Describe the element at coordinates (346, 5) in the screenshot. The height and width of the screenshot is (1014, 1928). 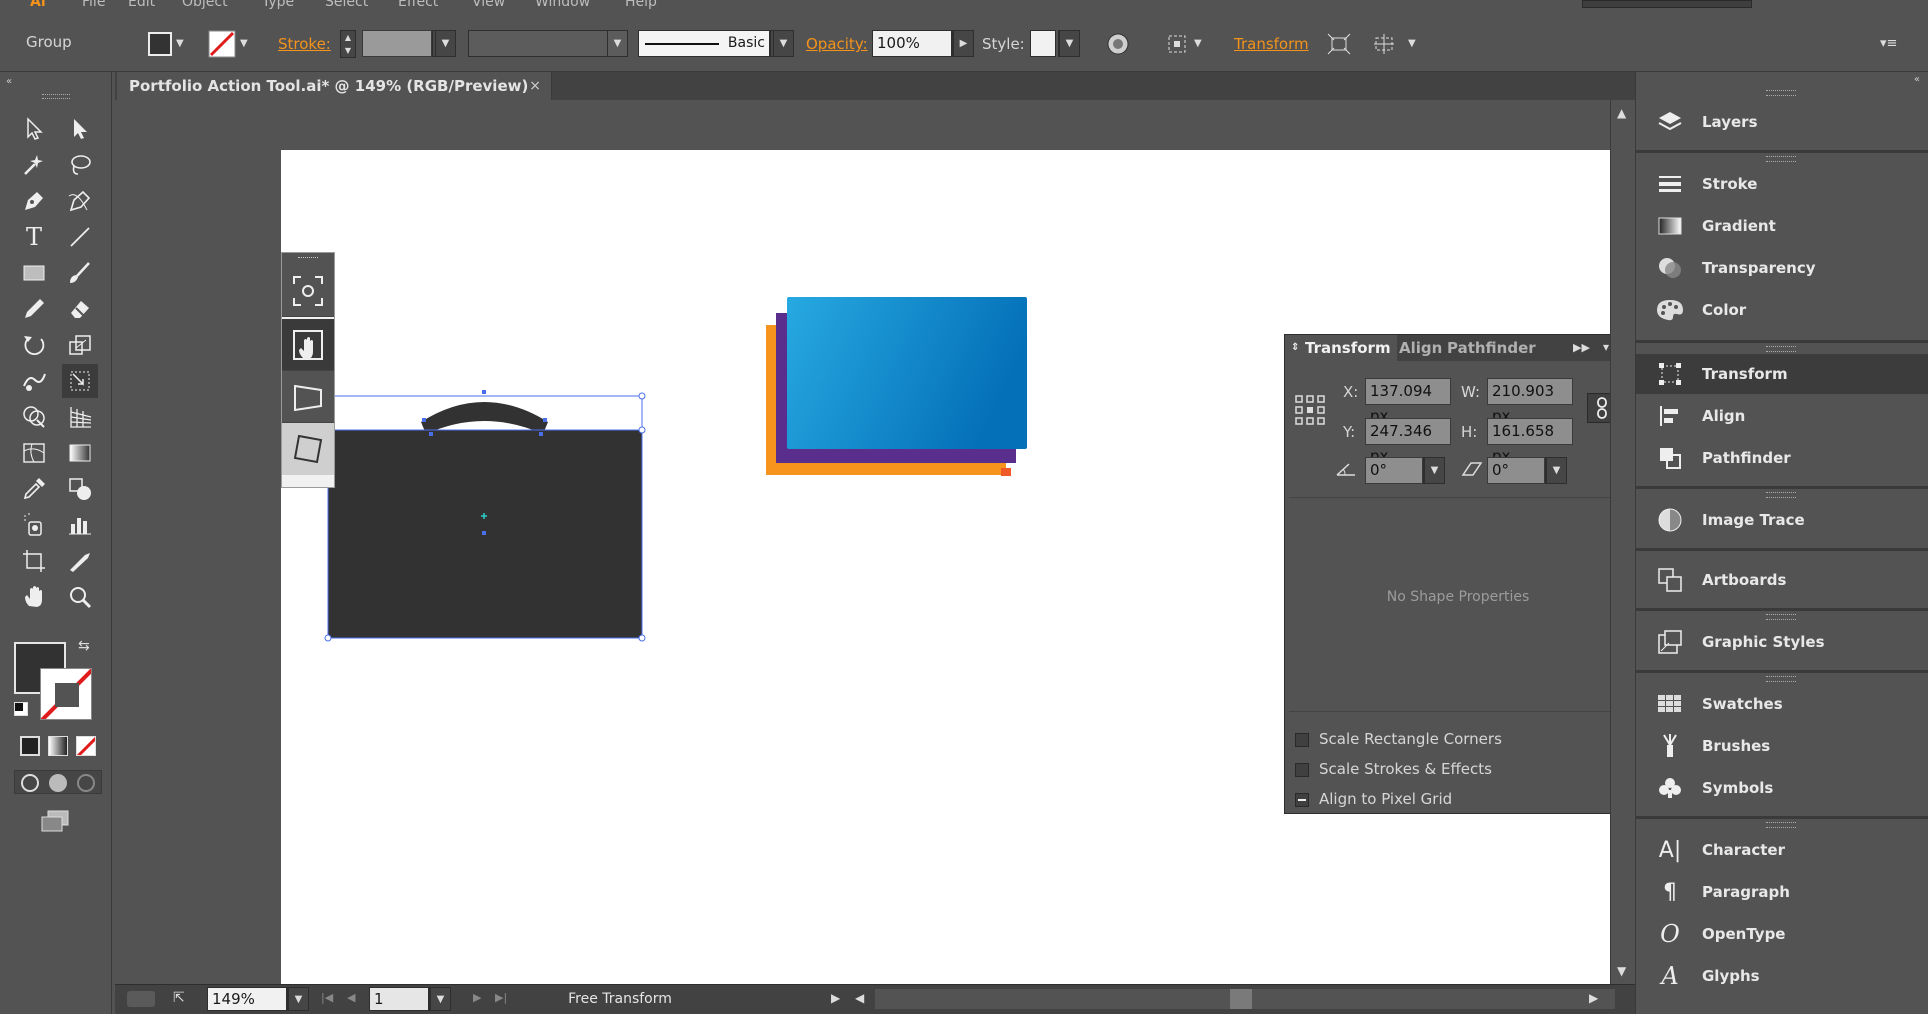
I see `menu-select: Select` at that location.